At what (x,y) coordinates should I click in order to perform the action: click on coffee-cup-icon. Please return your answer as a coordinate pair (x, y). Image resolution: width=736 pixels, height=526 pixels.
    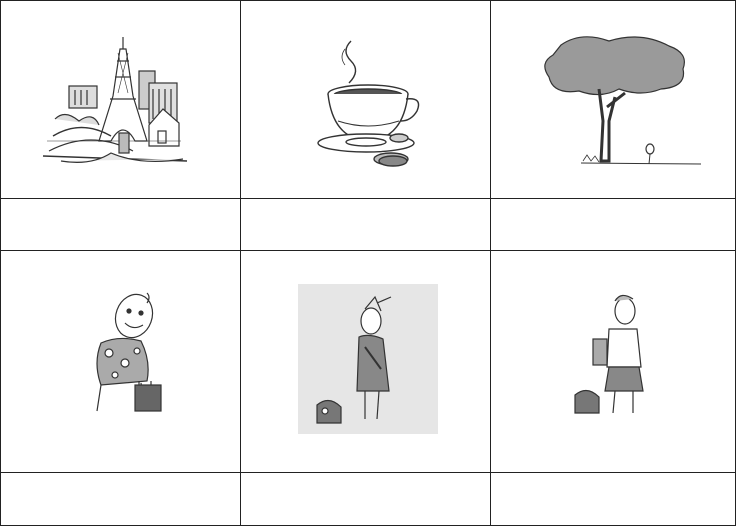
    Looking at the image, I should click on (368, 103).